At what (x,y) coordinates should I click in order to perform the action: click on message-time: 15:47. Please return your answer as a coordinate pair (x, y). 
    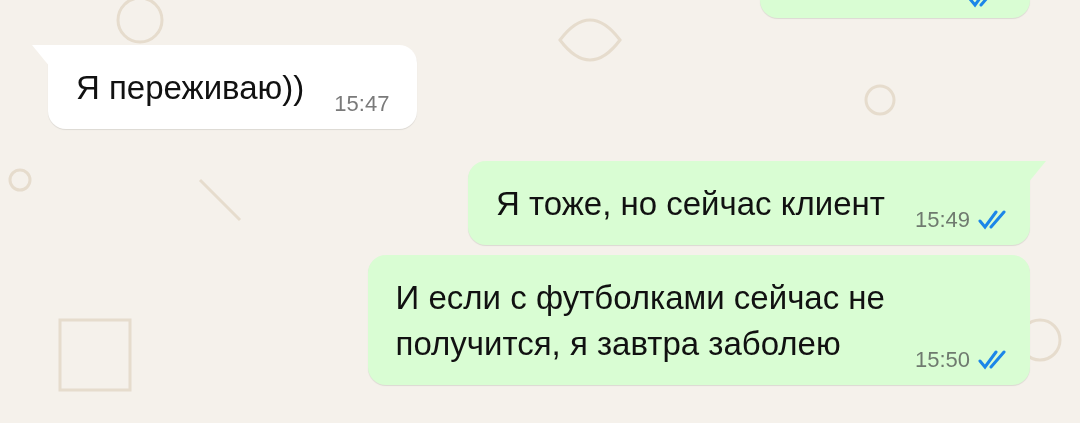
    Looking at the image, I should click on (362, 104).